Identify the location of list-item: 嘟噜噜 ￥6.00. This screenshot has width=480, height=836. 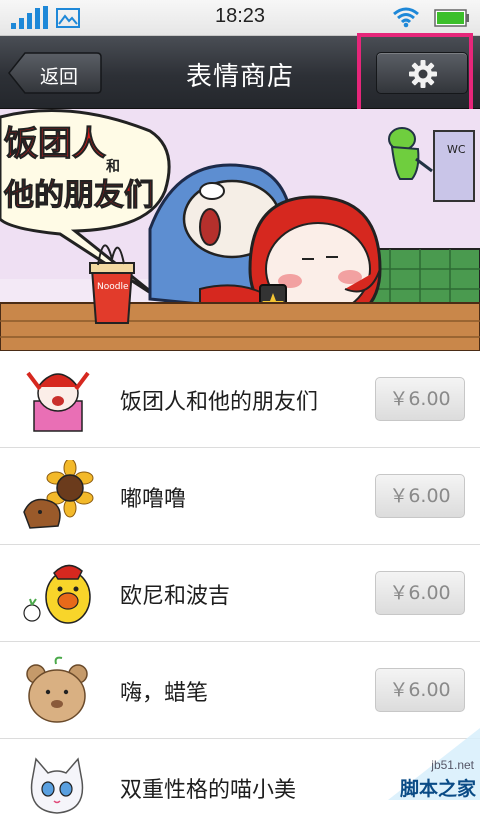
(240, 496).